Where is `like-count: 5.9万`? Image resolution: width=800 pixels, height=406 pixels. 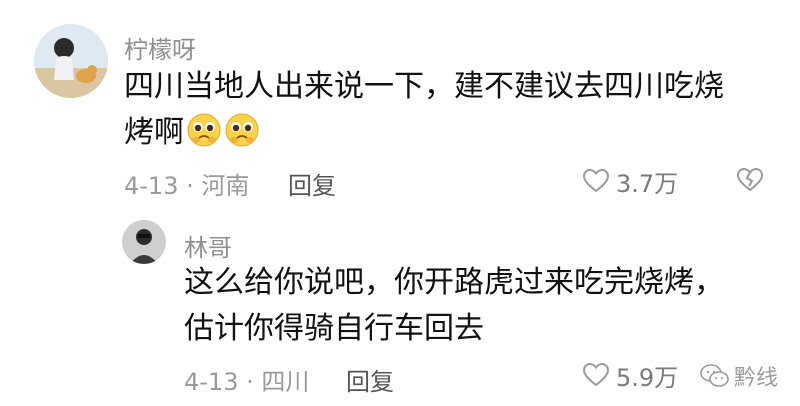
like-count: 5.9万 is located at coordinates (647, 377).